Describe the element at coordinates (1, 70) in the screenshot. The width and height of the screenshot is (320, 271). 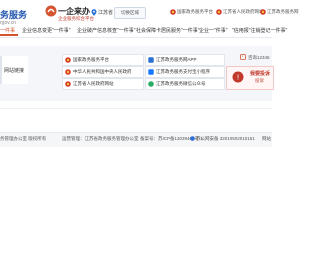
I see `tab-divider` at that location.